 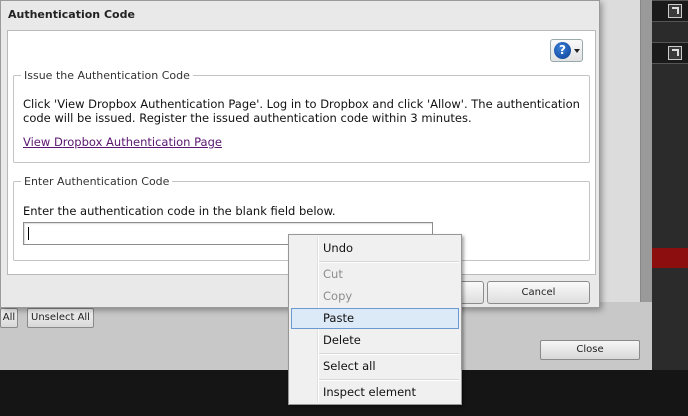 What do you see at coordinates (562, 50) in the screenshot?
I see `help-icon: ?` at bounding box center [562, 50].